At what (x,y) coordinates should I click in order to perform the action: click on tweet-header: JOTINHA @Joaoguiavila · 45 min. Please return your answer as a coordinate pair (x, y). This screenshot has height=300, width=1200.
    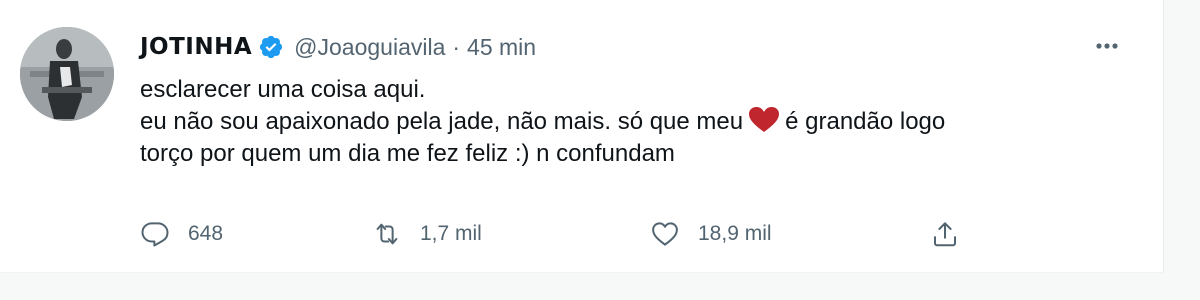
    Looking at the image, I should click on (338, 47).